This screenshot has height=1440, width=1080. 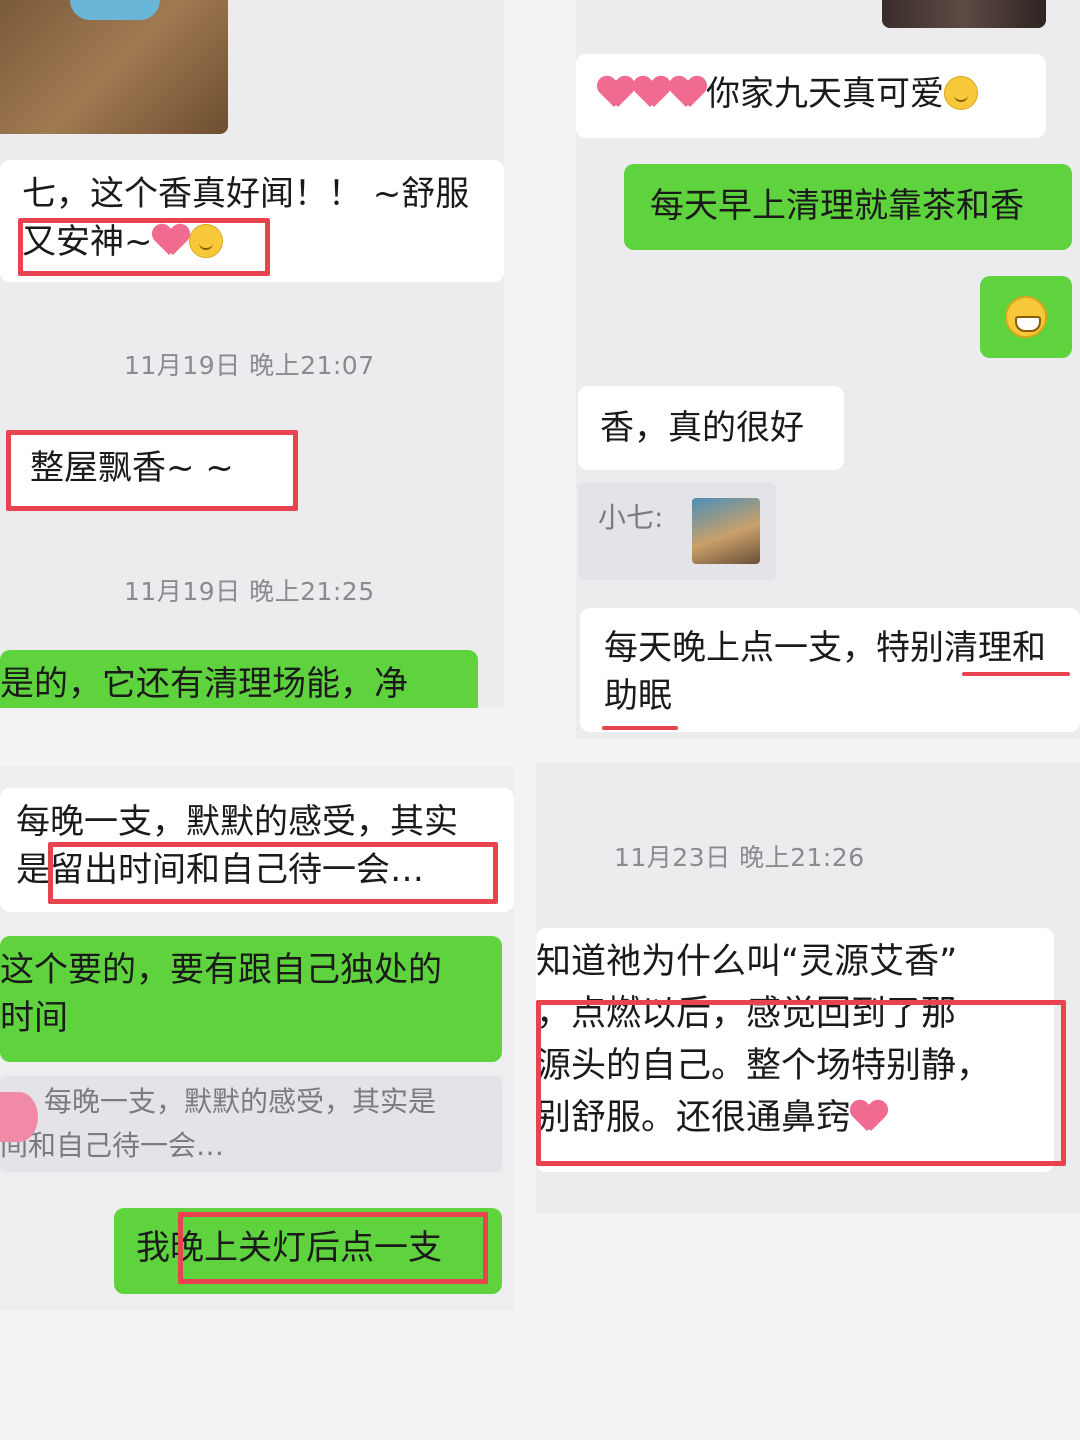 I want to click on message-bubble: 你家九天真可爱, so click(x=811, y=96).